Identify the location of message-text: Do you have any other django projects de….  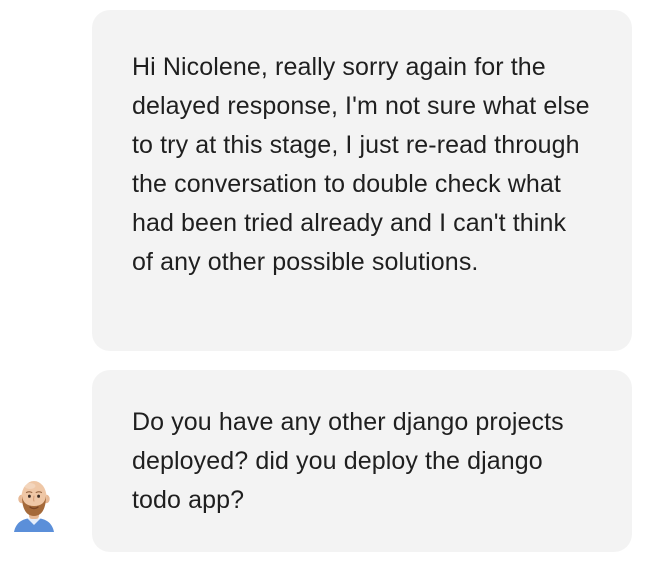
(348, 461).